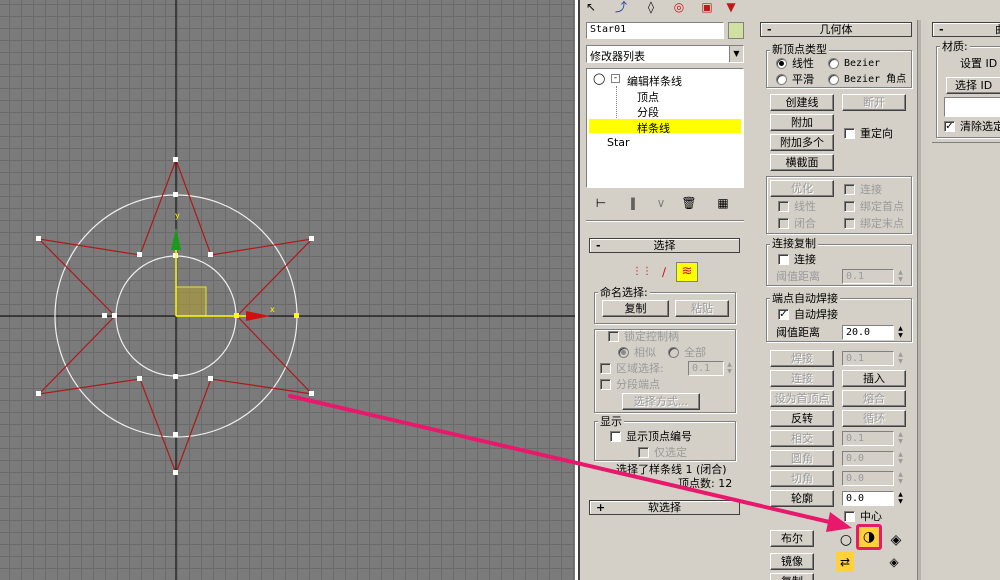 Image resolution: width=1000 pixels, height=580 pixels. Describe the element at coordinates (874, 418) in the screenshot. I see `cycle-button: 循环` at that location.